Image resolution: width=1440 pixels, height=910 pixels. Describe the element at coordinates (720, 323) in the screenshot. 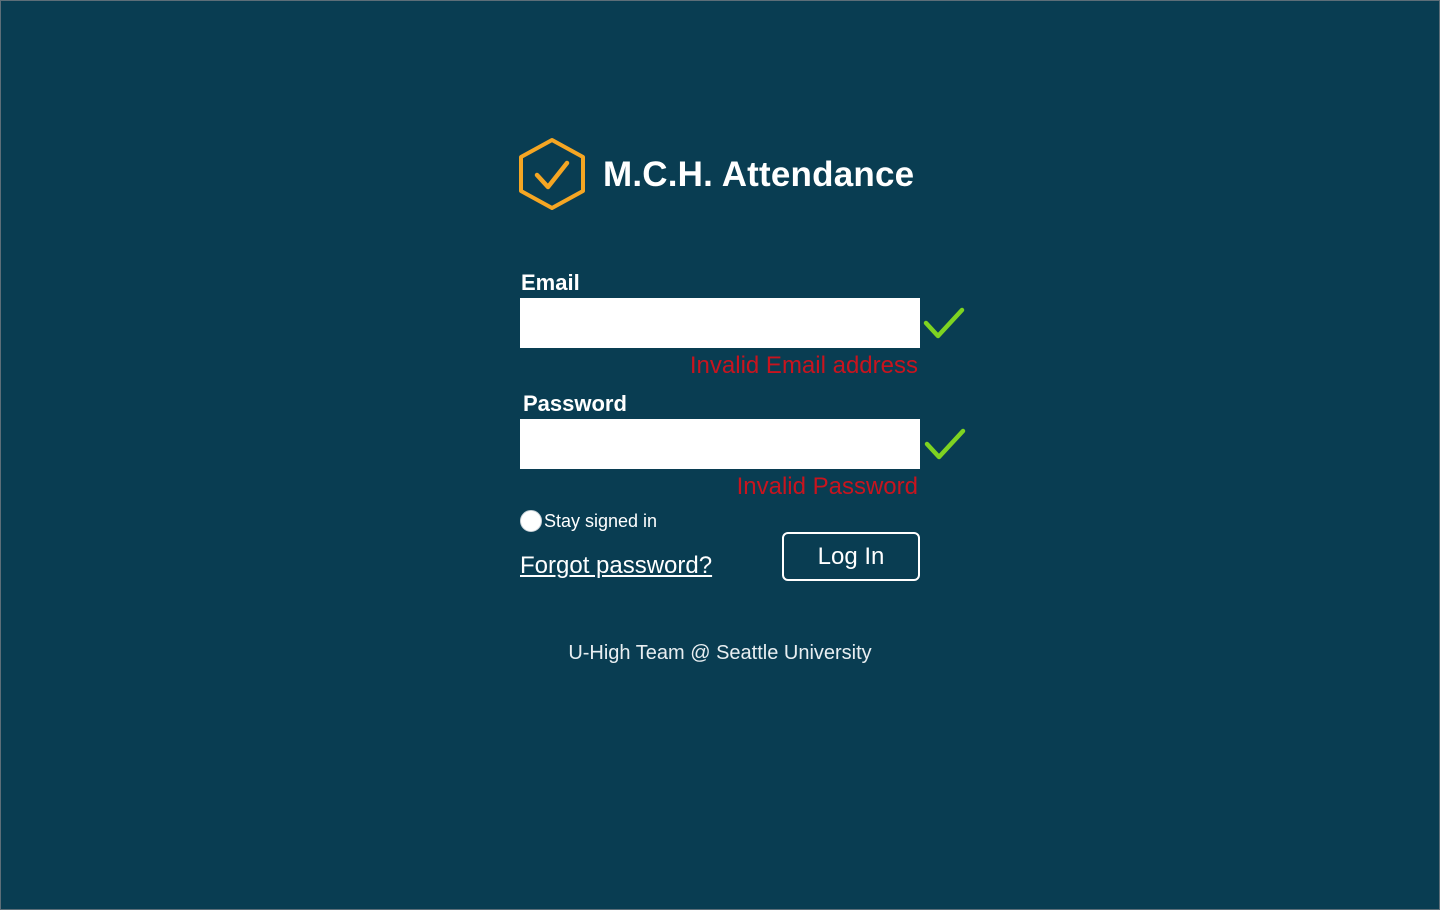

I see `email-field` at that location.